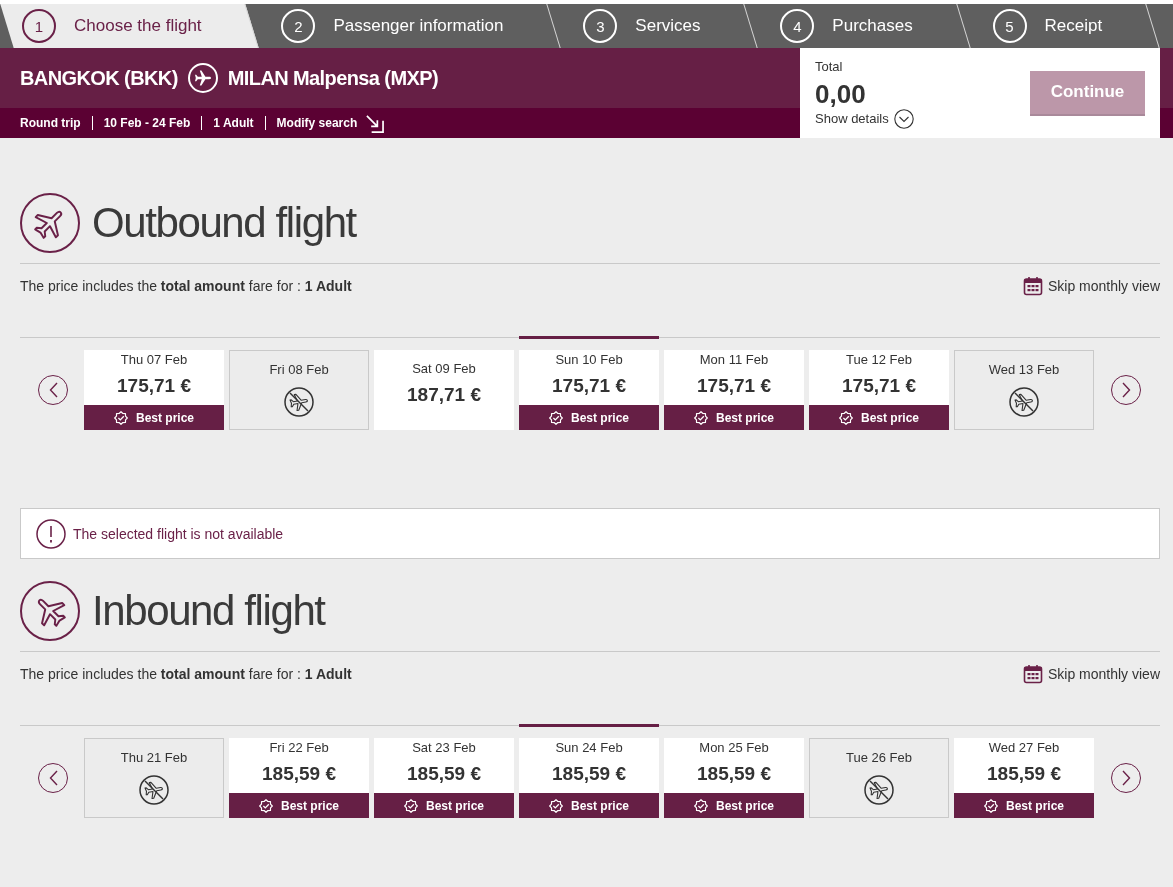 The image size is (1173, 887). What do you see at coordinates (154, 758) in the screenshot?
I see `card-date: Thu 21 Feb` at bounding box center [154, 758].